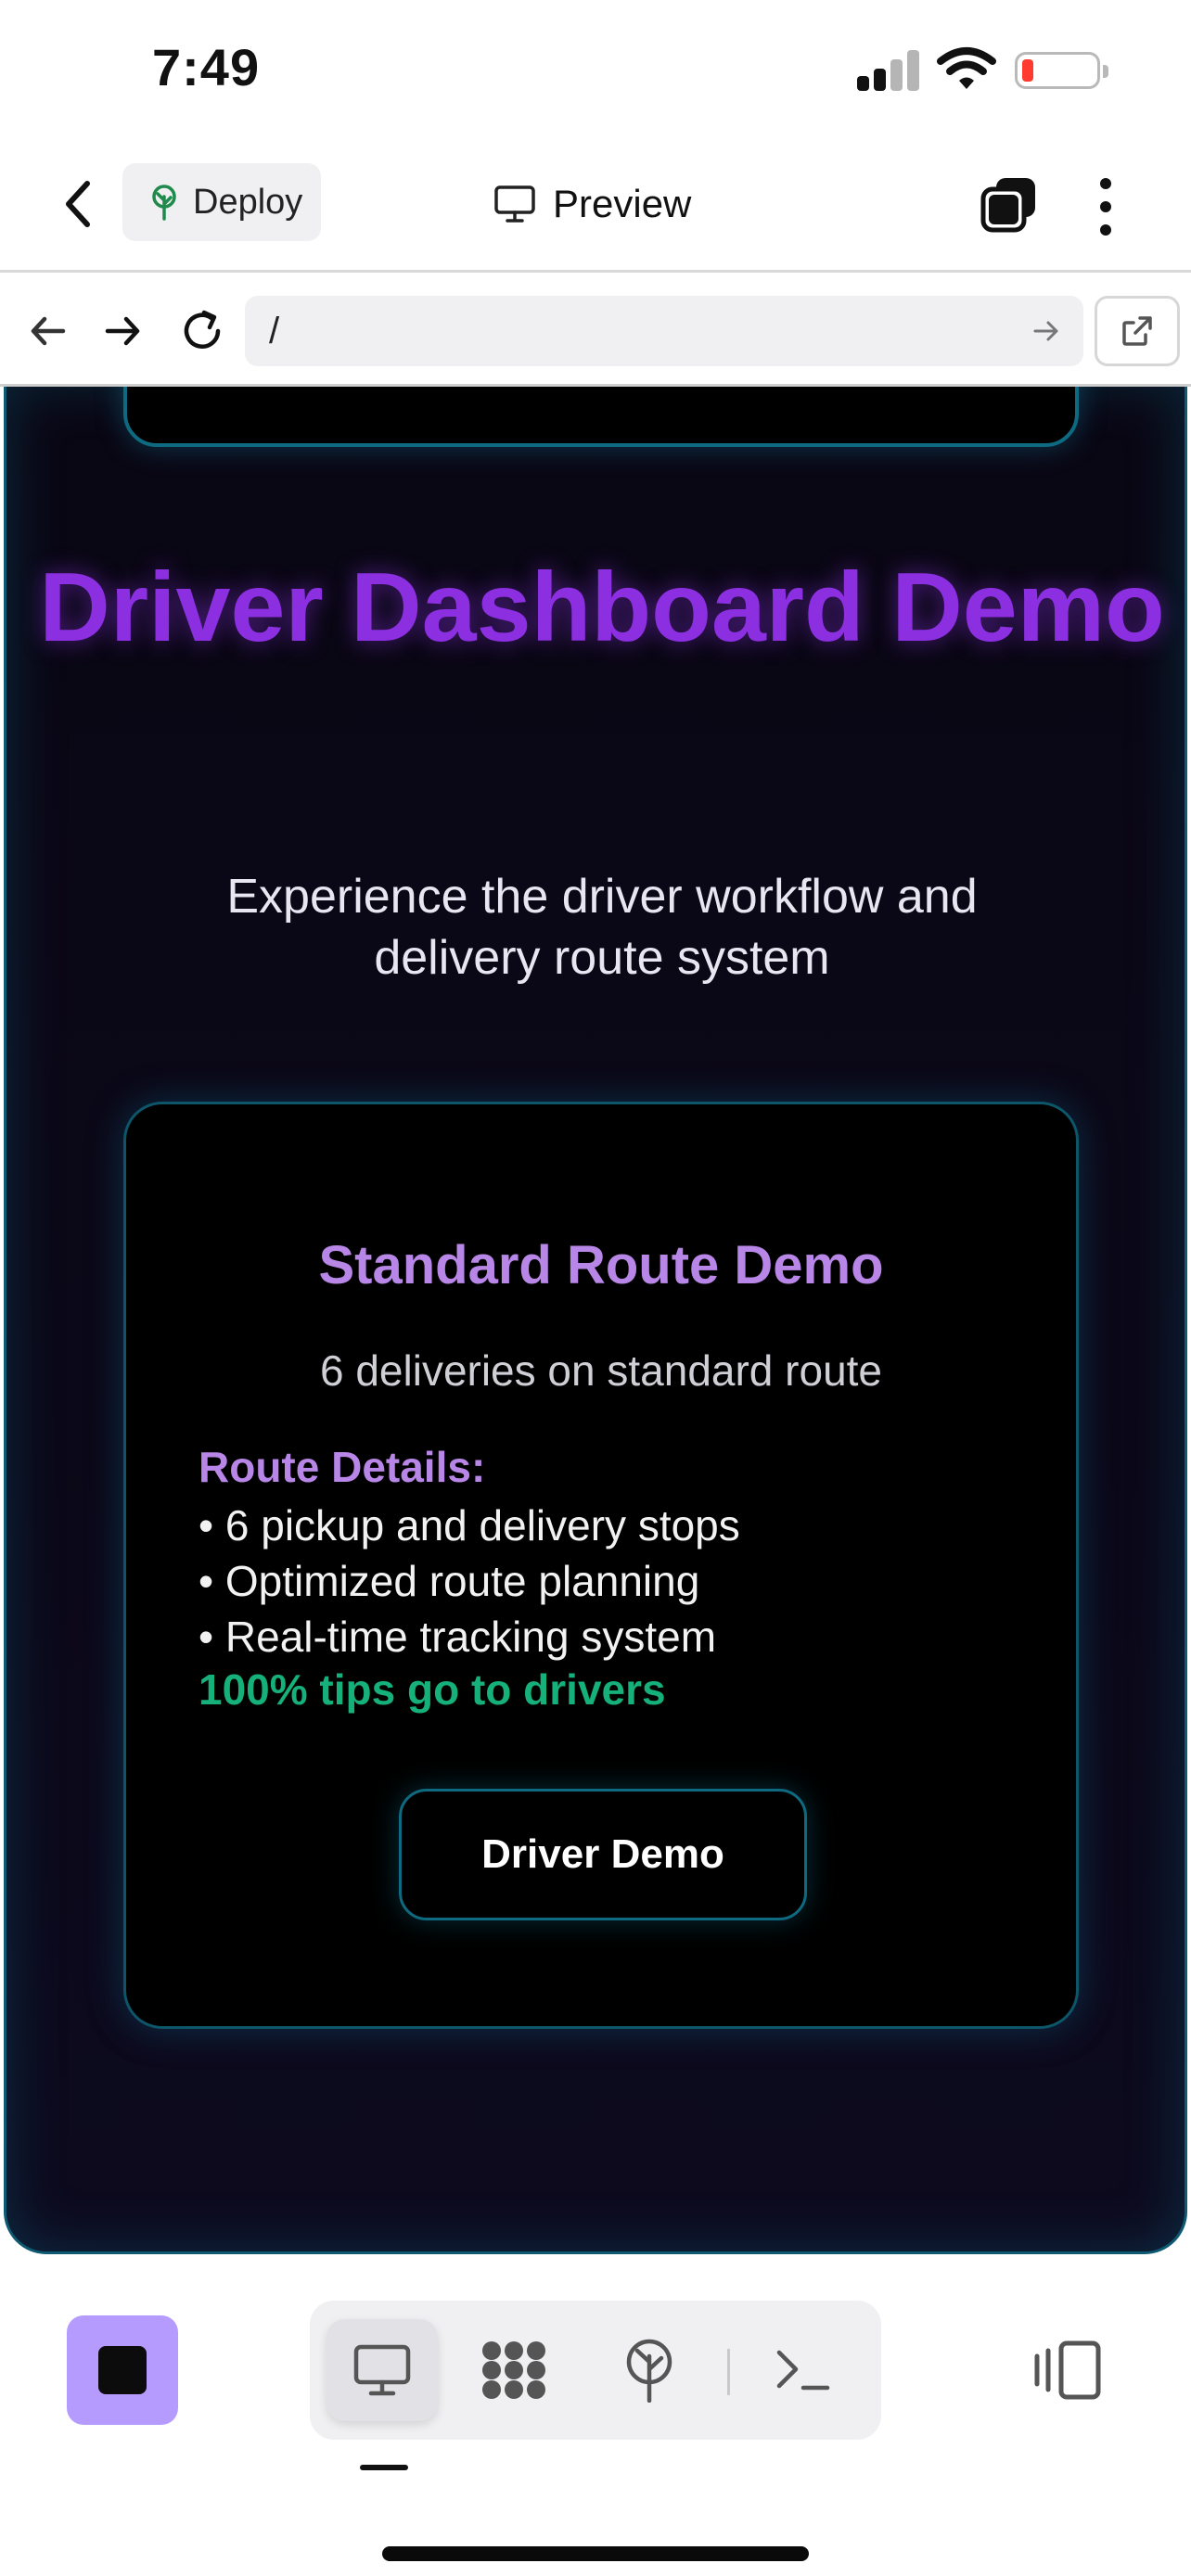  I want to click on deploy-tab-icon, so click(649, 2371).